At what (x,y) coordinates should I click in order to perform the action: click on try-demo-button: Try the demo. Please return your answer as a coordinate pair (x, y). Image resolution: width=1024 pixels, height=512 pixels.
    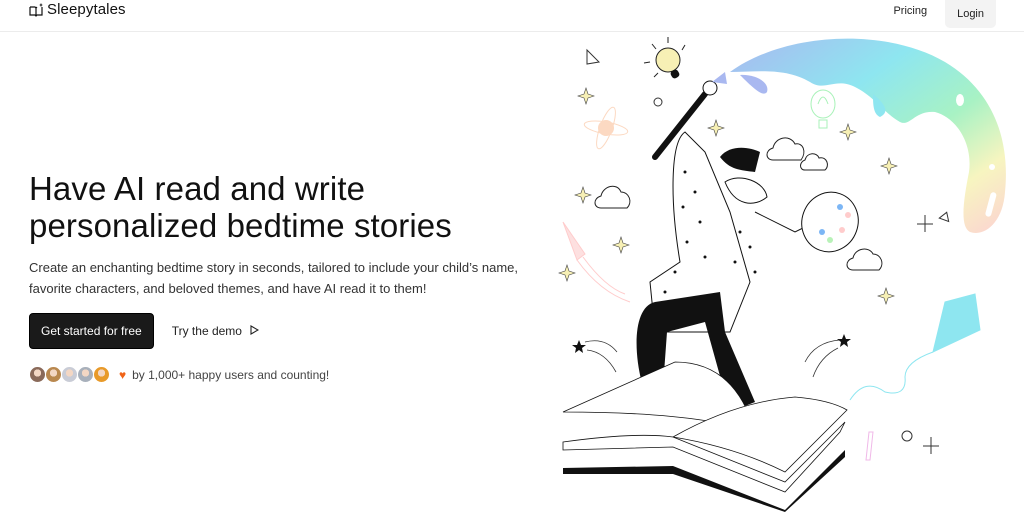
    Looking at the image, I should click on (215, 331).